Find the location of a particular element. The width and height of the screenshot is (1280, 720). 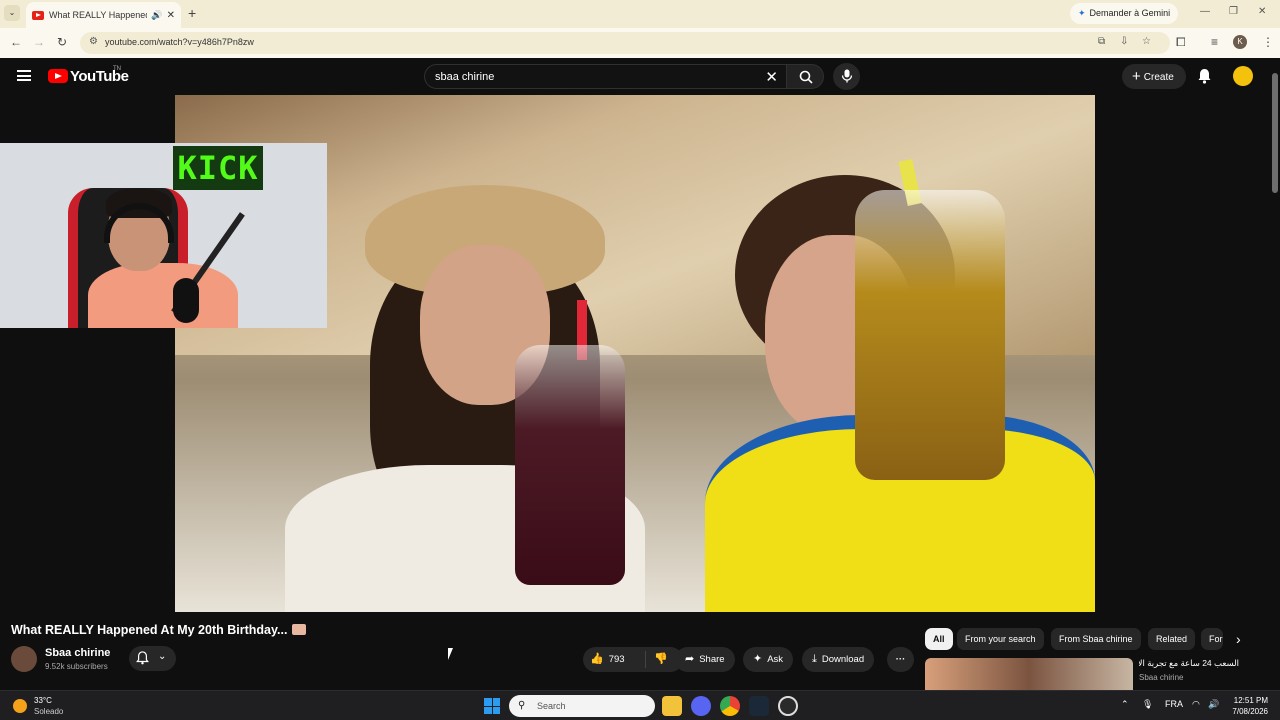

close-tab-icon: ✕ is located at coordinates (171, 15).